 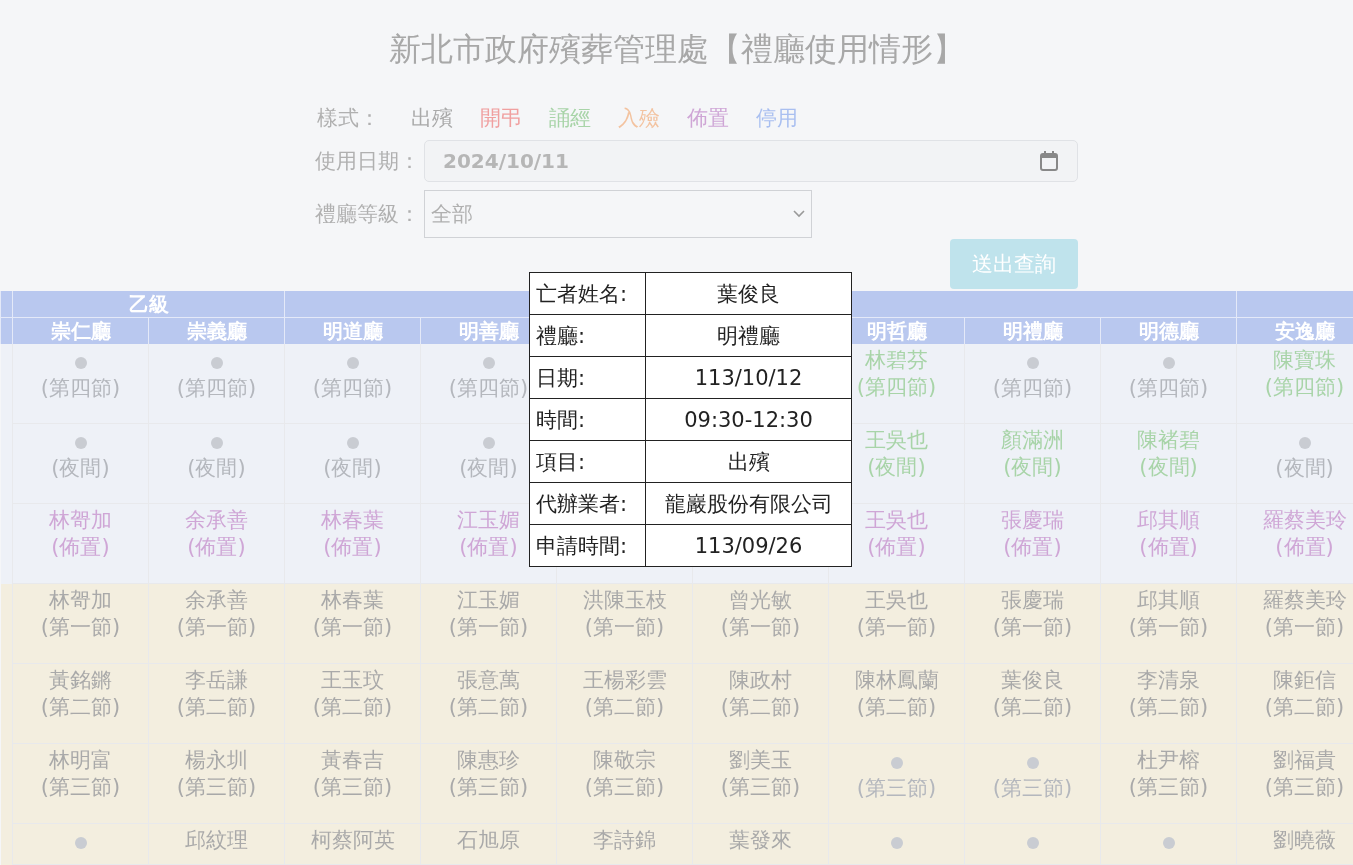 I want to click on deceased-name: 王玉玟, so click(x=352, y=680).